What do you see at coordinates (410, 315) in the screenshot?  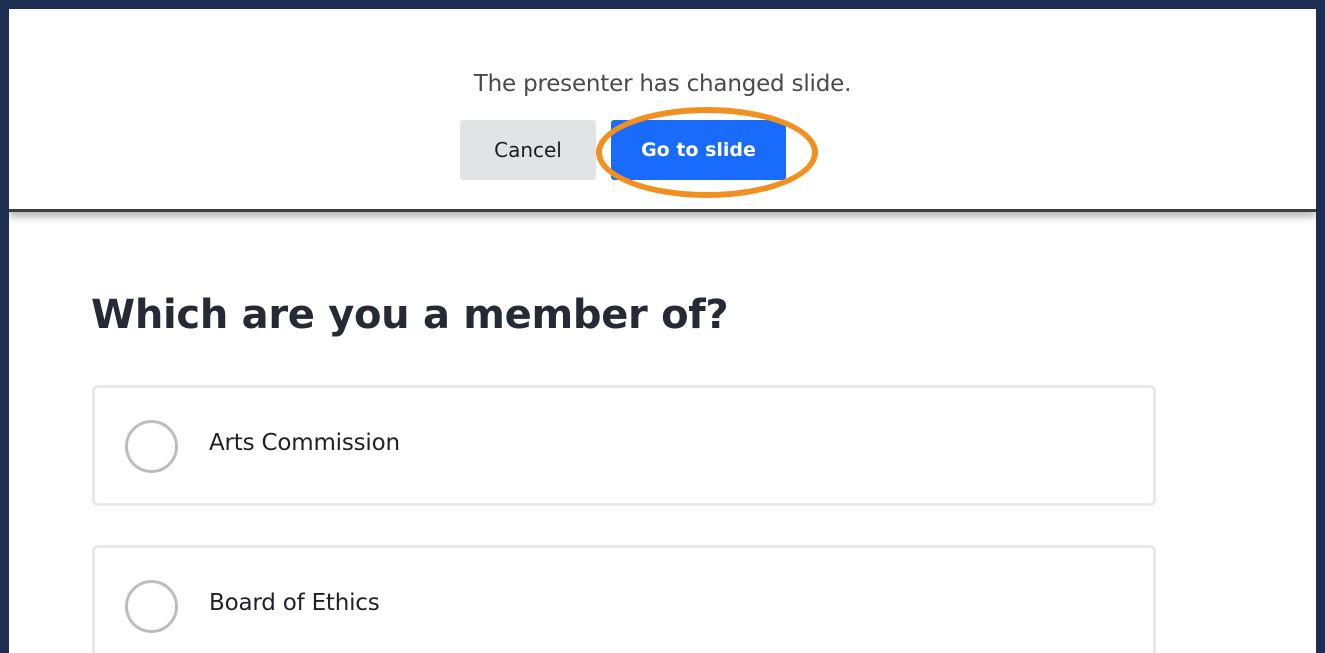 I see `poll-question: Which are you a member of?` at bounding box center [410, 315].